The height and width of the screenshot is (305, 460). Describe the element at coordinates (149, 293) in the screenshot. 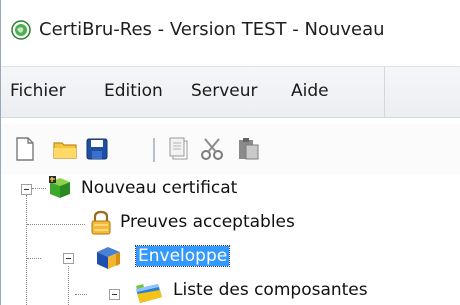

I see `list-components-icon` at that location.